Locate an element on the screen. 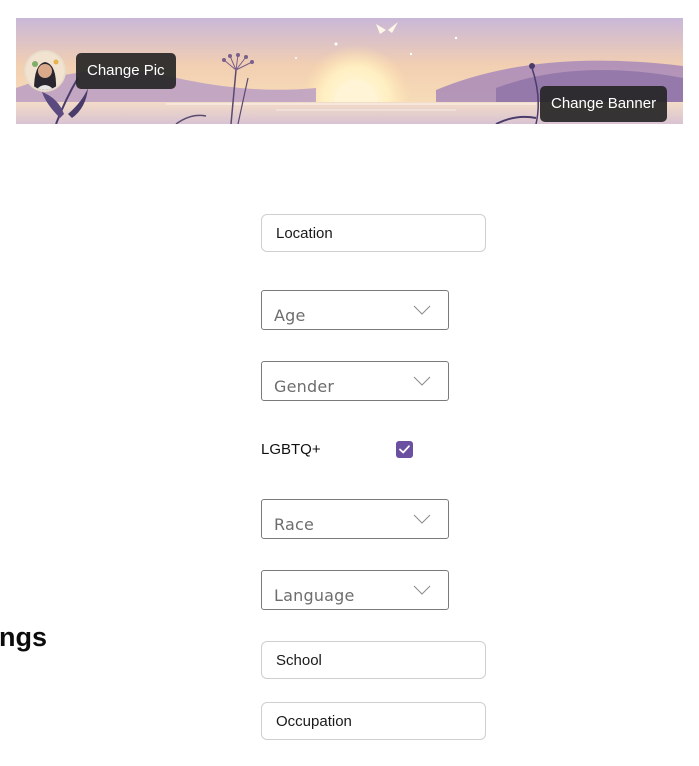  race-select: Race is located at coordinates (355, 519).